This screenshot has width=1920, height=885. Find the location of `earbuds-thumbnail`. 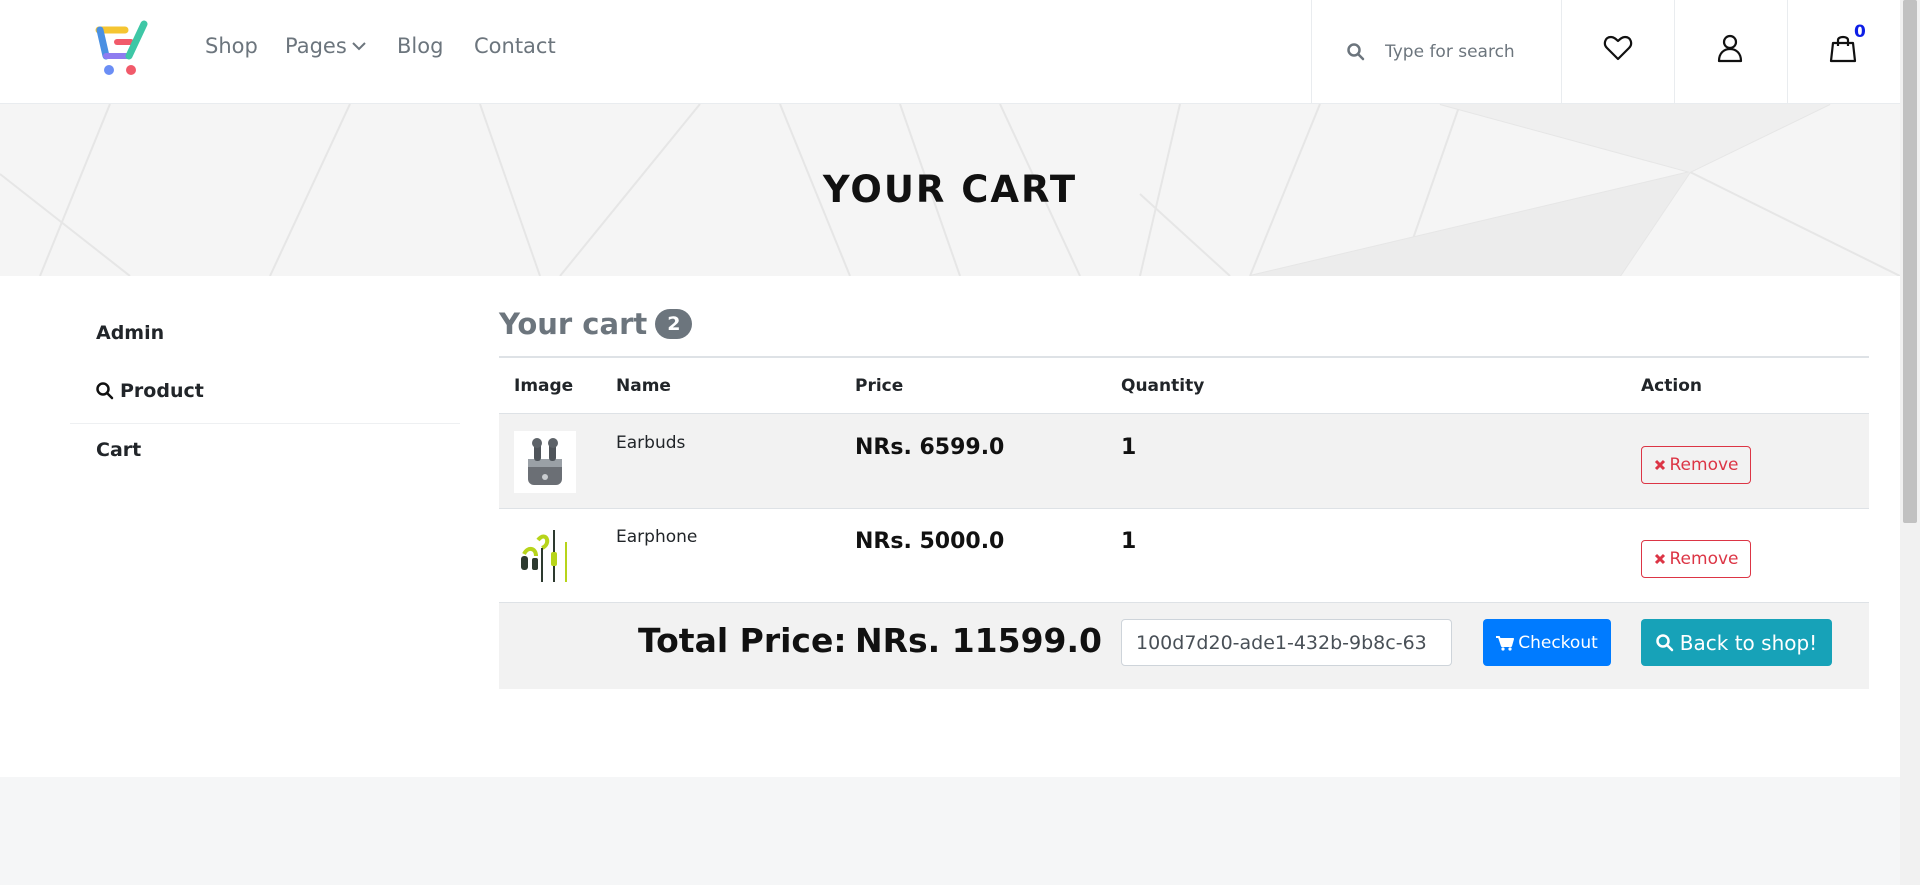

earbuds-thumbnail is located at coordinates (545, 462).